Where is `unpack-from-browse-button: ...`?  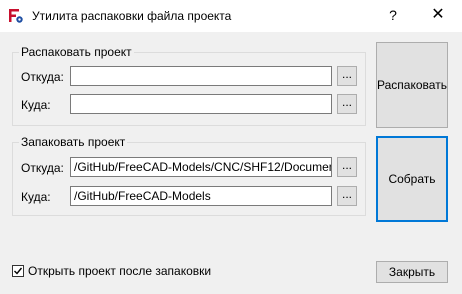
unpack-from-browse-button: ... is located at coordinates (347, 76).